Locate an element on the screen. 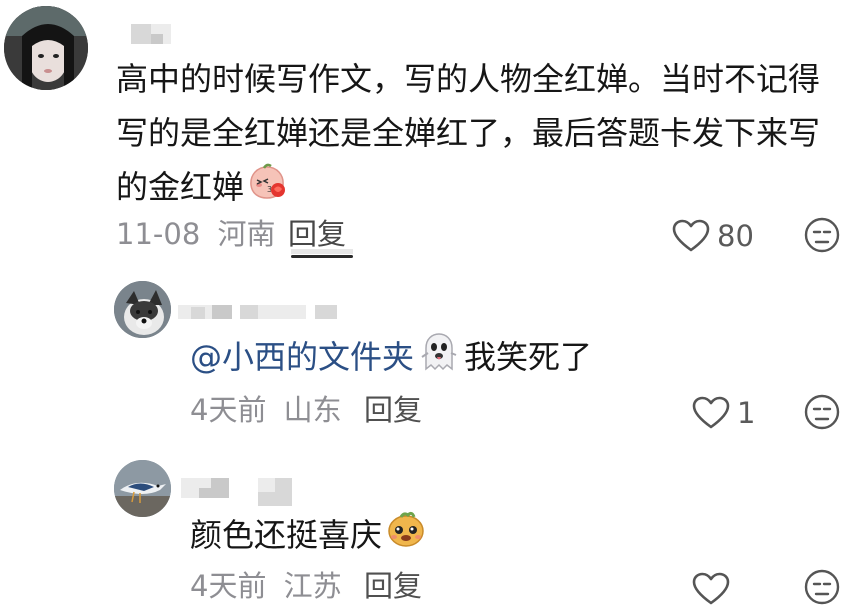  reply-location: 山东 is located at coordinates (312, 410).